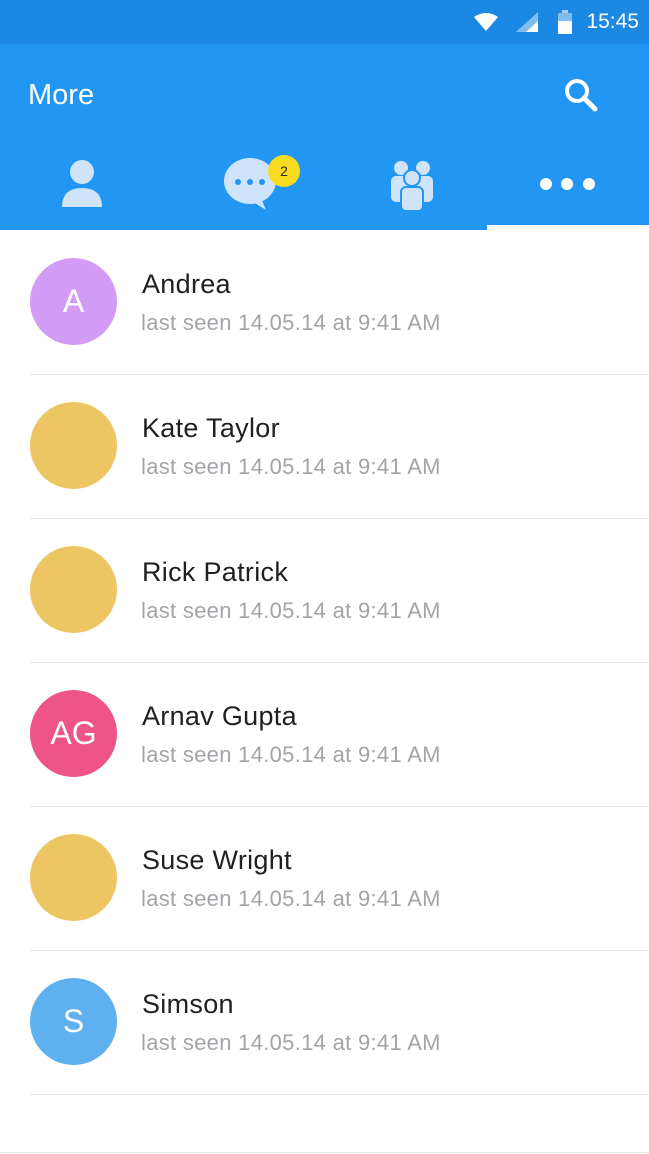 Image resolution: width=649 pixels, height=1154 pixels. What do you see at coordinates (581, 100) in the screenshot?
I see `search-icon` at bounding box center [581, 100].